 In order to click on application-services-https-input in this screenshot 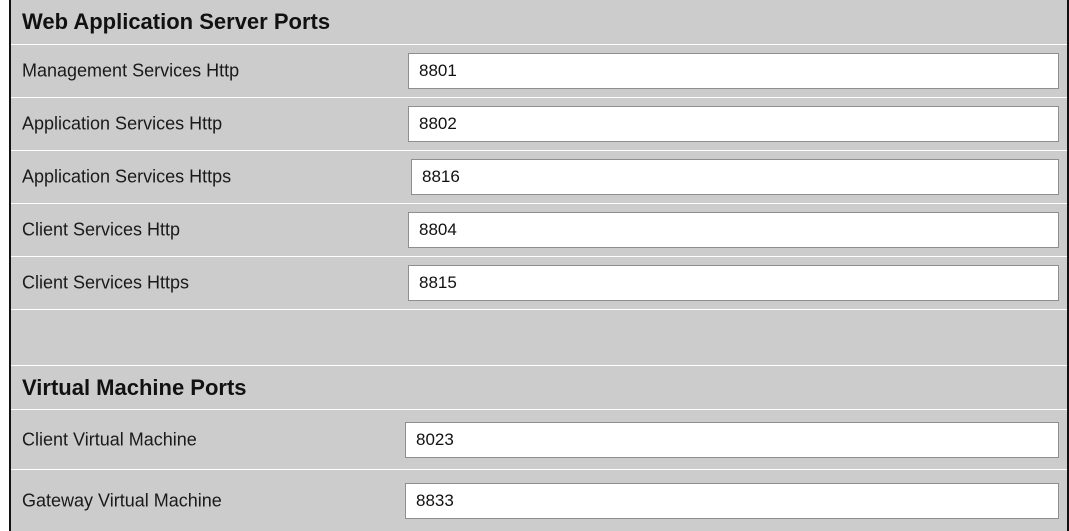, I will do `click(735, 177)`.